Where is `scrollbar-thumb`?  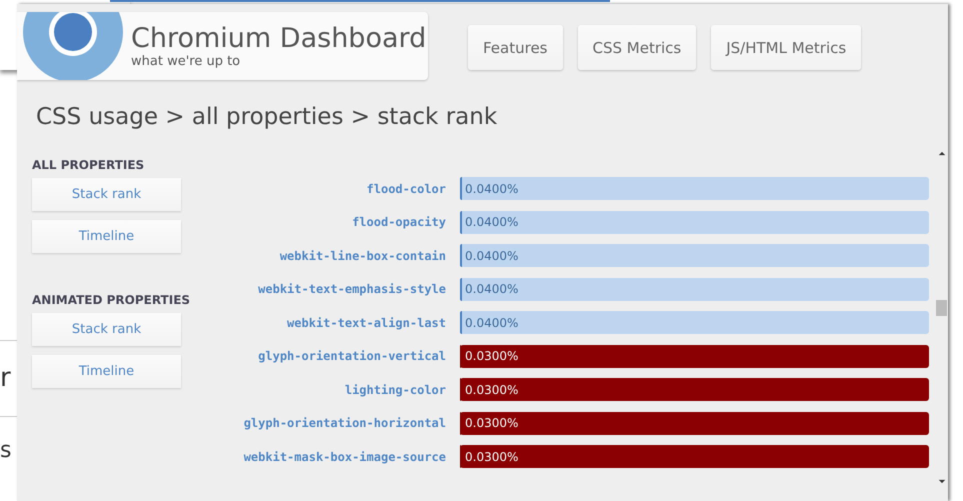 scrollbar-thumb is located at coordinates (941, 308).